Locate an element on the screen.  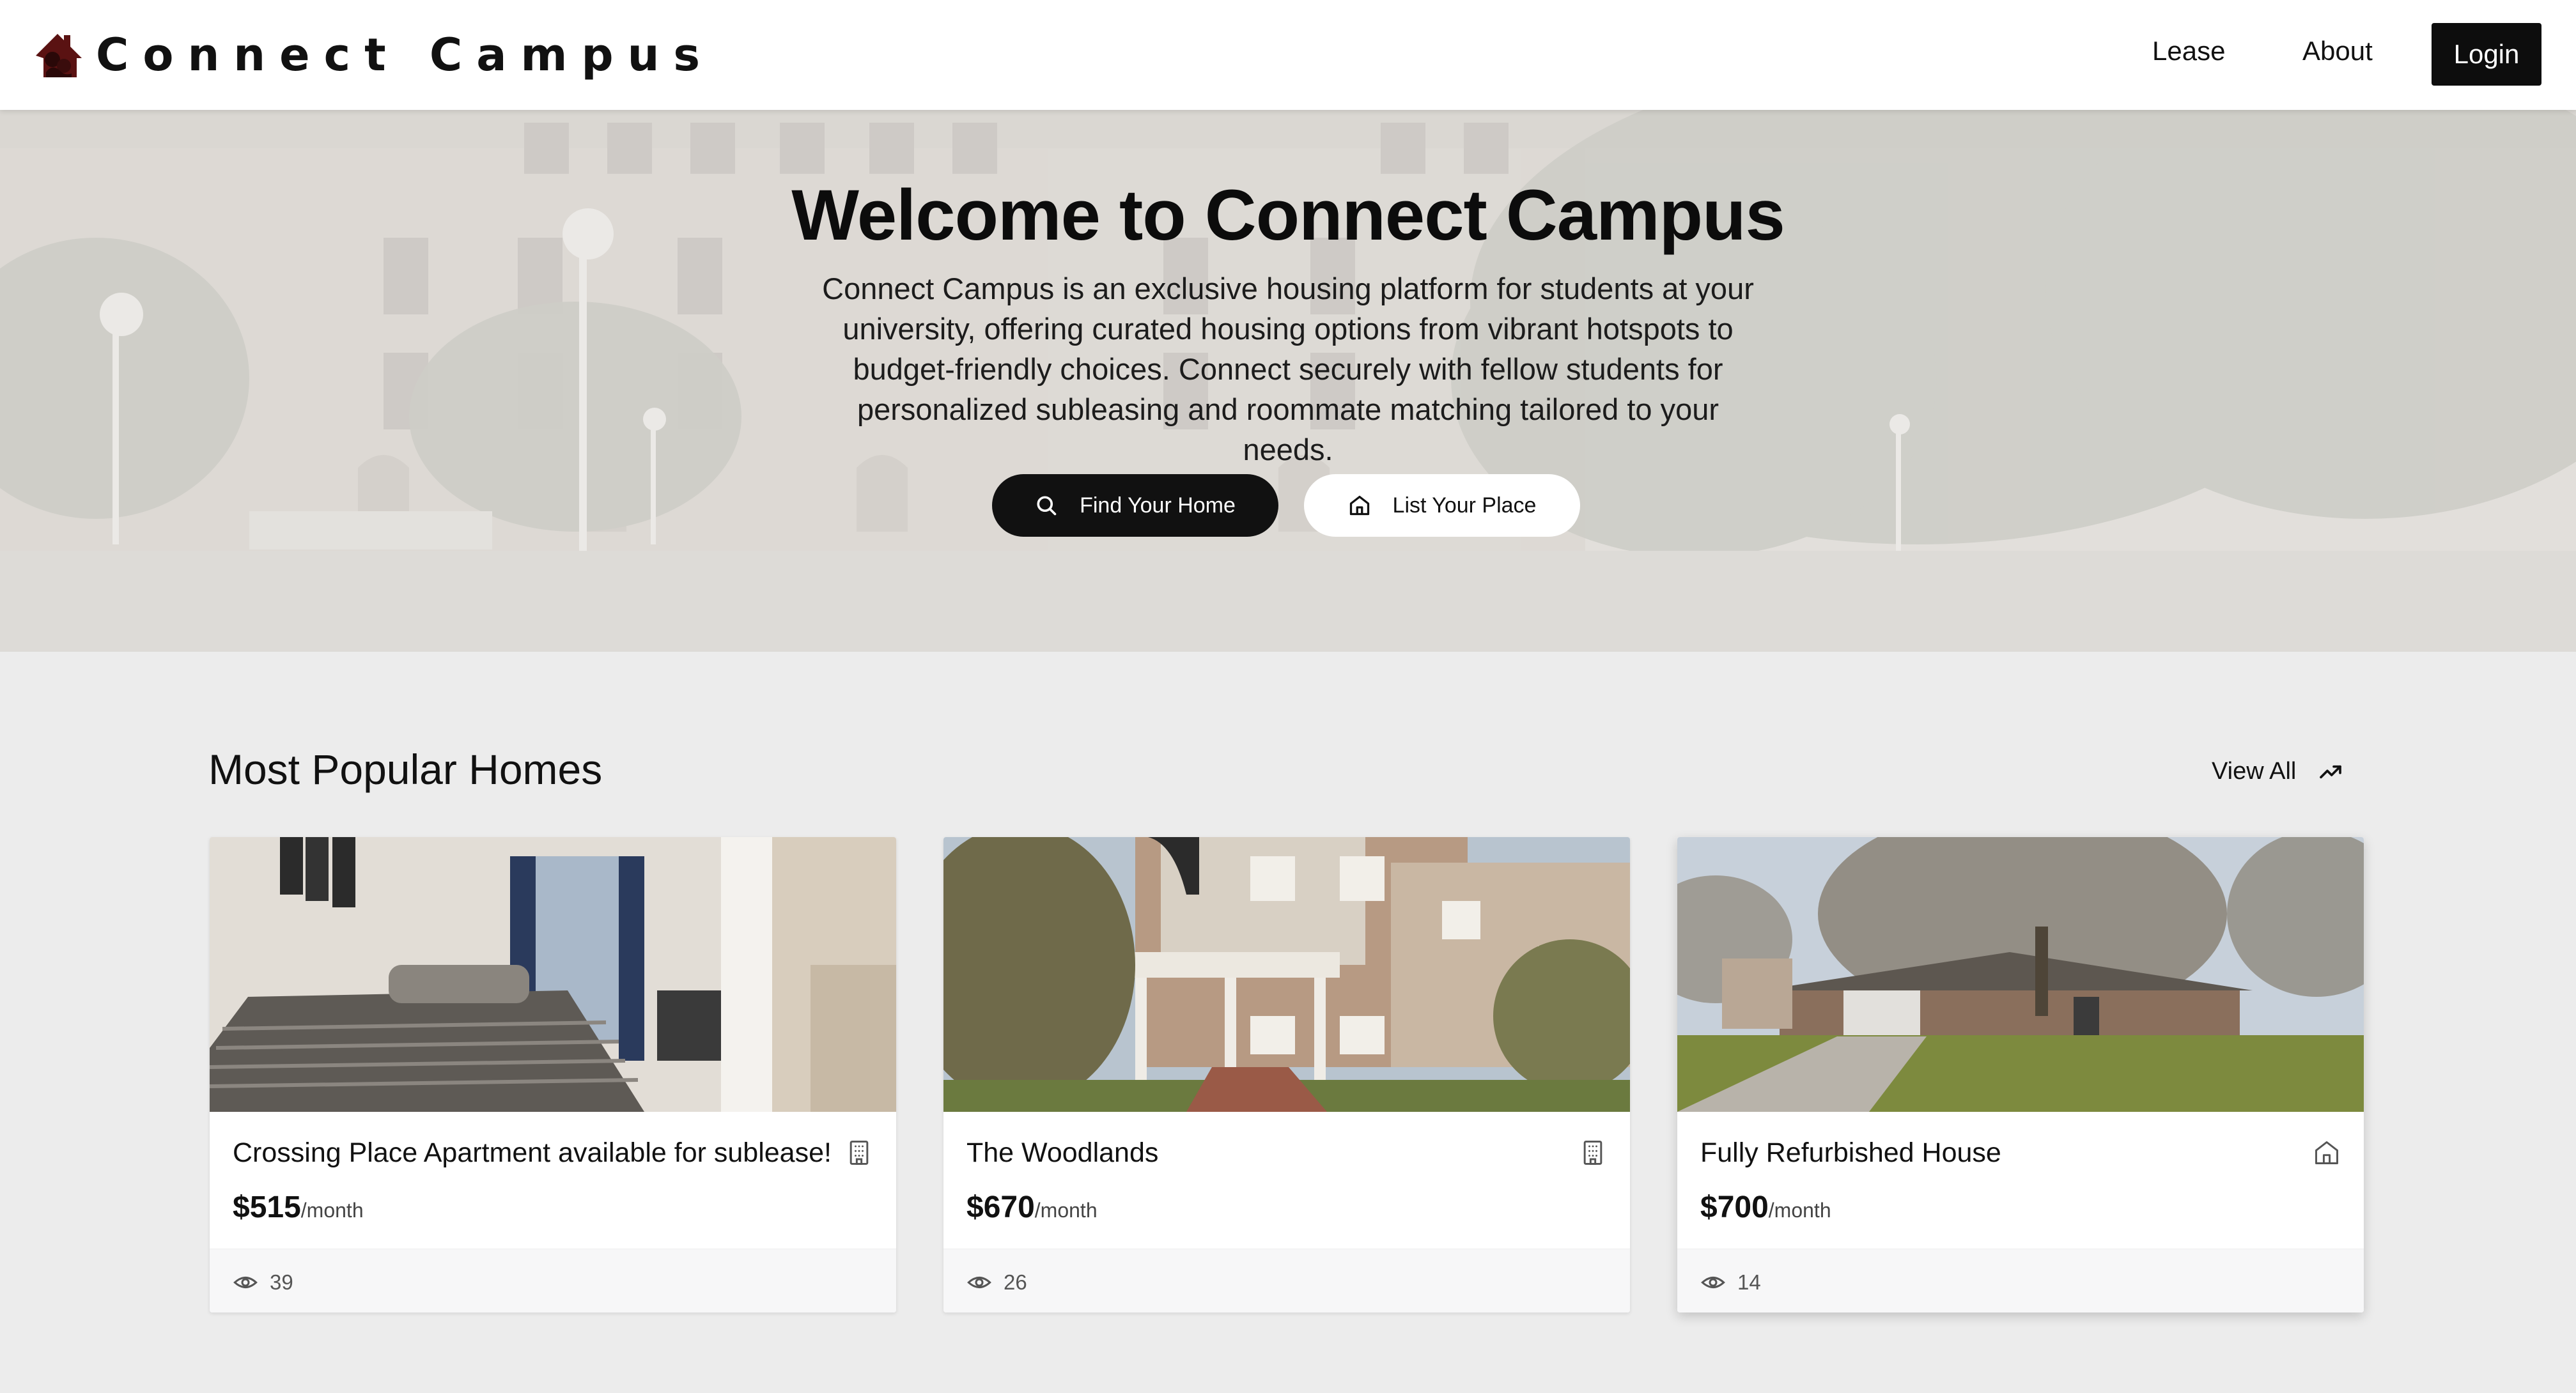
view-count: 39 is located at coordinates (263, 1282).